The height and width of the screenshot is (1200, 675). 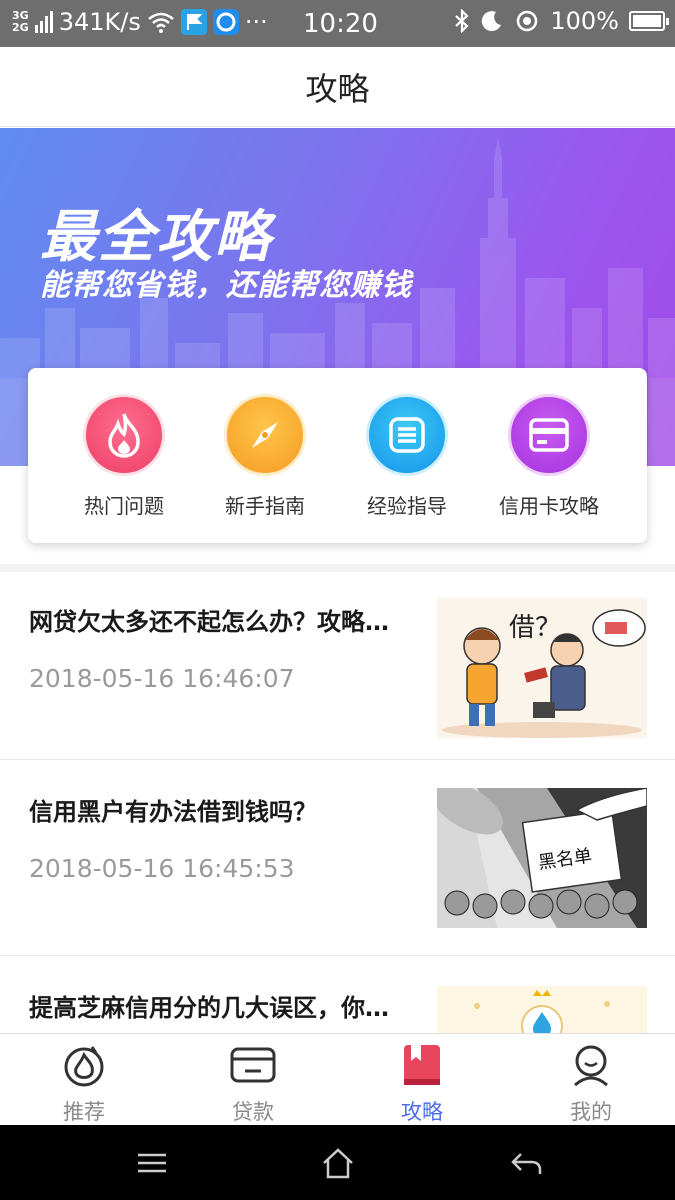 I want to click on loan-card-icon, so click(x=253, y=1065).